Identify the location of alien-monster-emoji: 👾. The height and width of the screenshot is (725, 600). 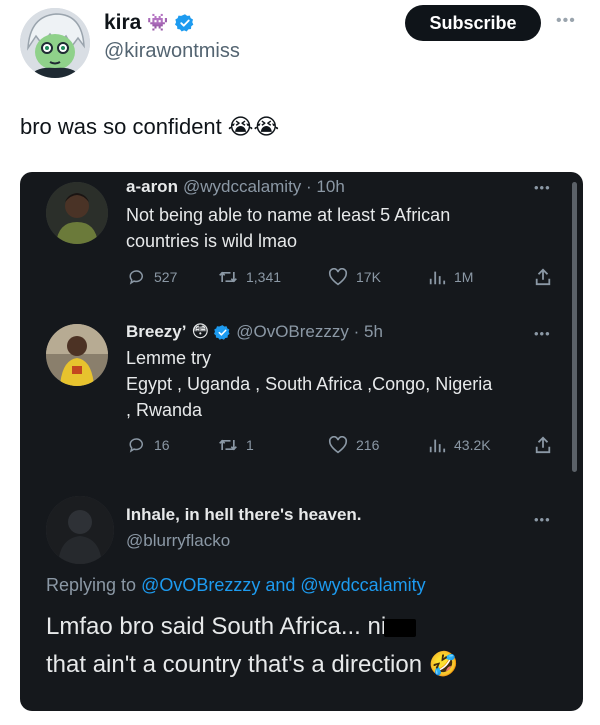
(158, 22).